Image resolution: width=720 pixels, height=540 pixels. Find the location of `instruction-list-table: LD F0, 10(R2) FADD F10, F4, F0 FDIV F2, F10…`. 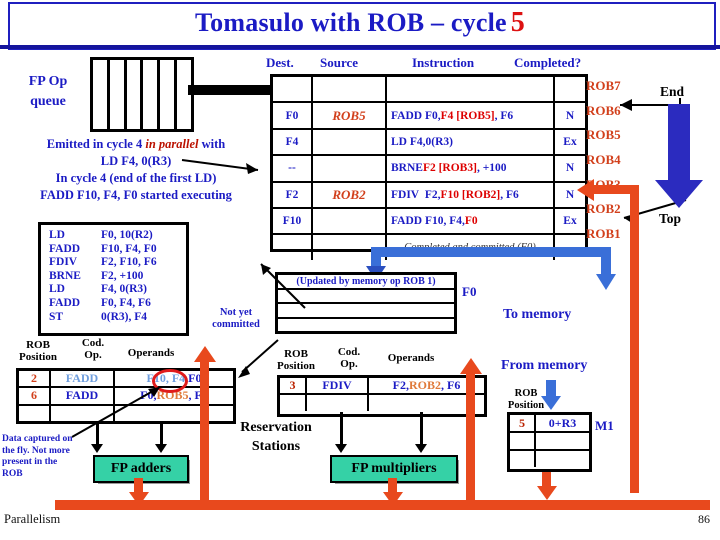

instruction-list-table: LD F0, 10(R2) FADD F10, F4, F0 FDIV F2, F10… is located at coordinates (103, 276).